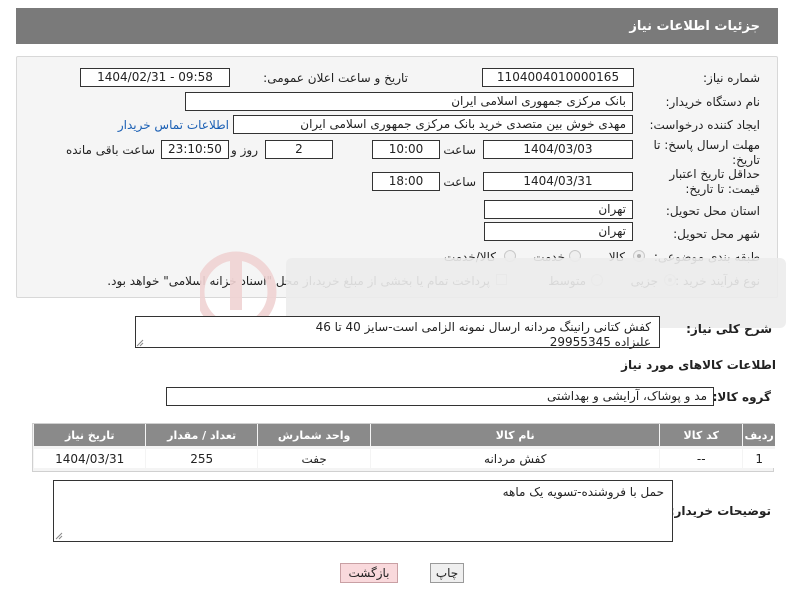 The image size is (788, 598). I want to click on category-goods-label: کالا, so click(616, 257).